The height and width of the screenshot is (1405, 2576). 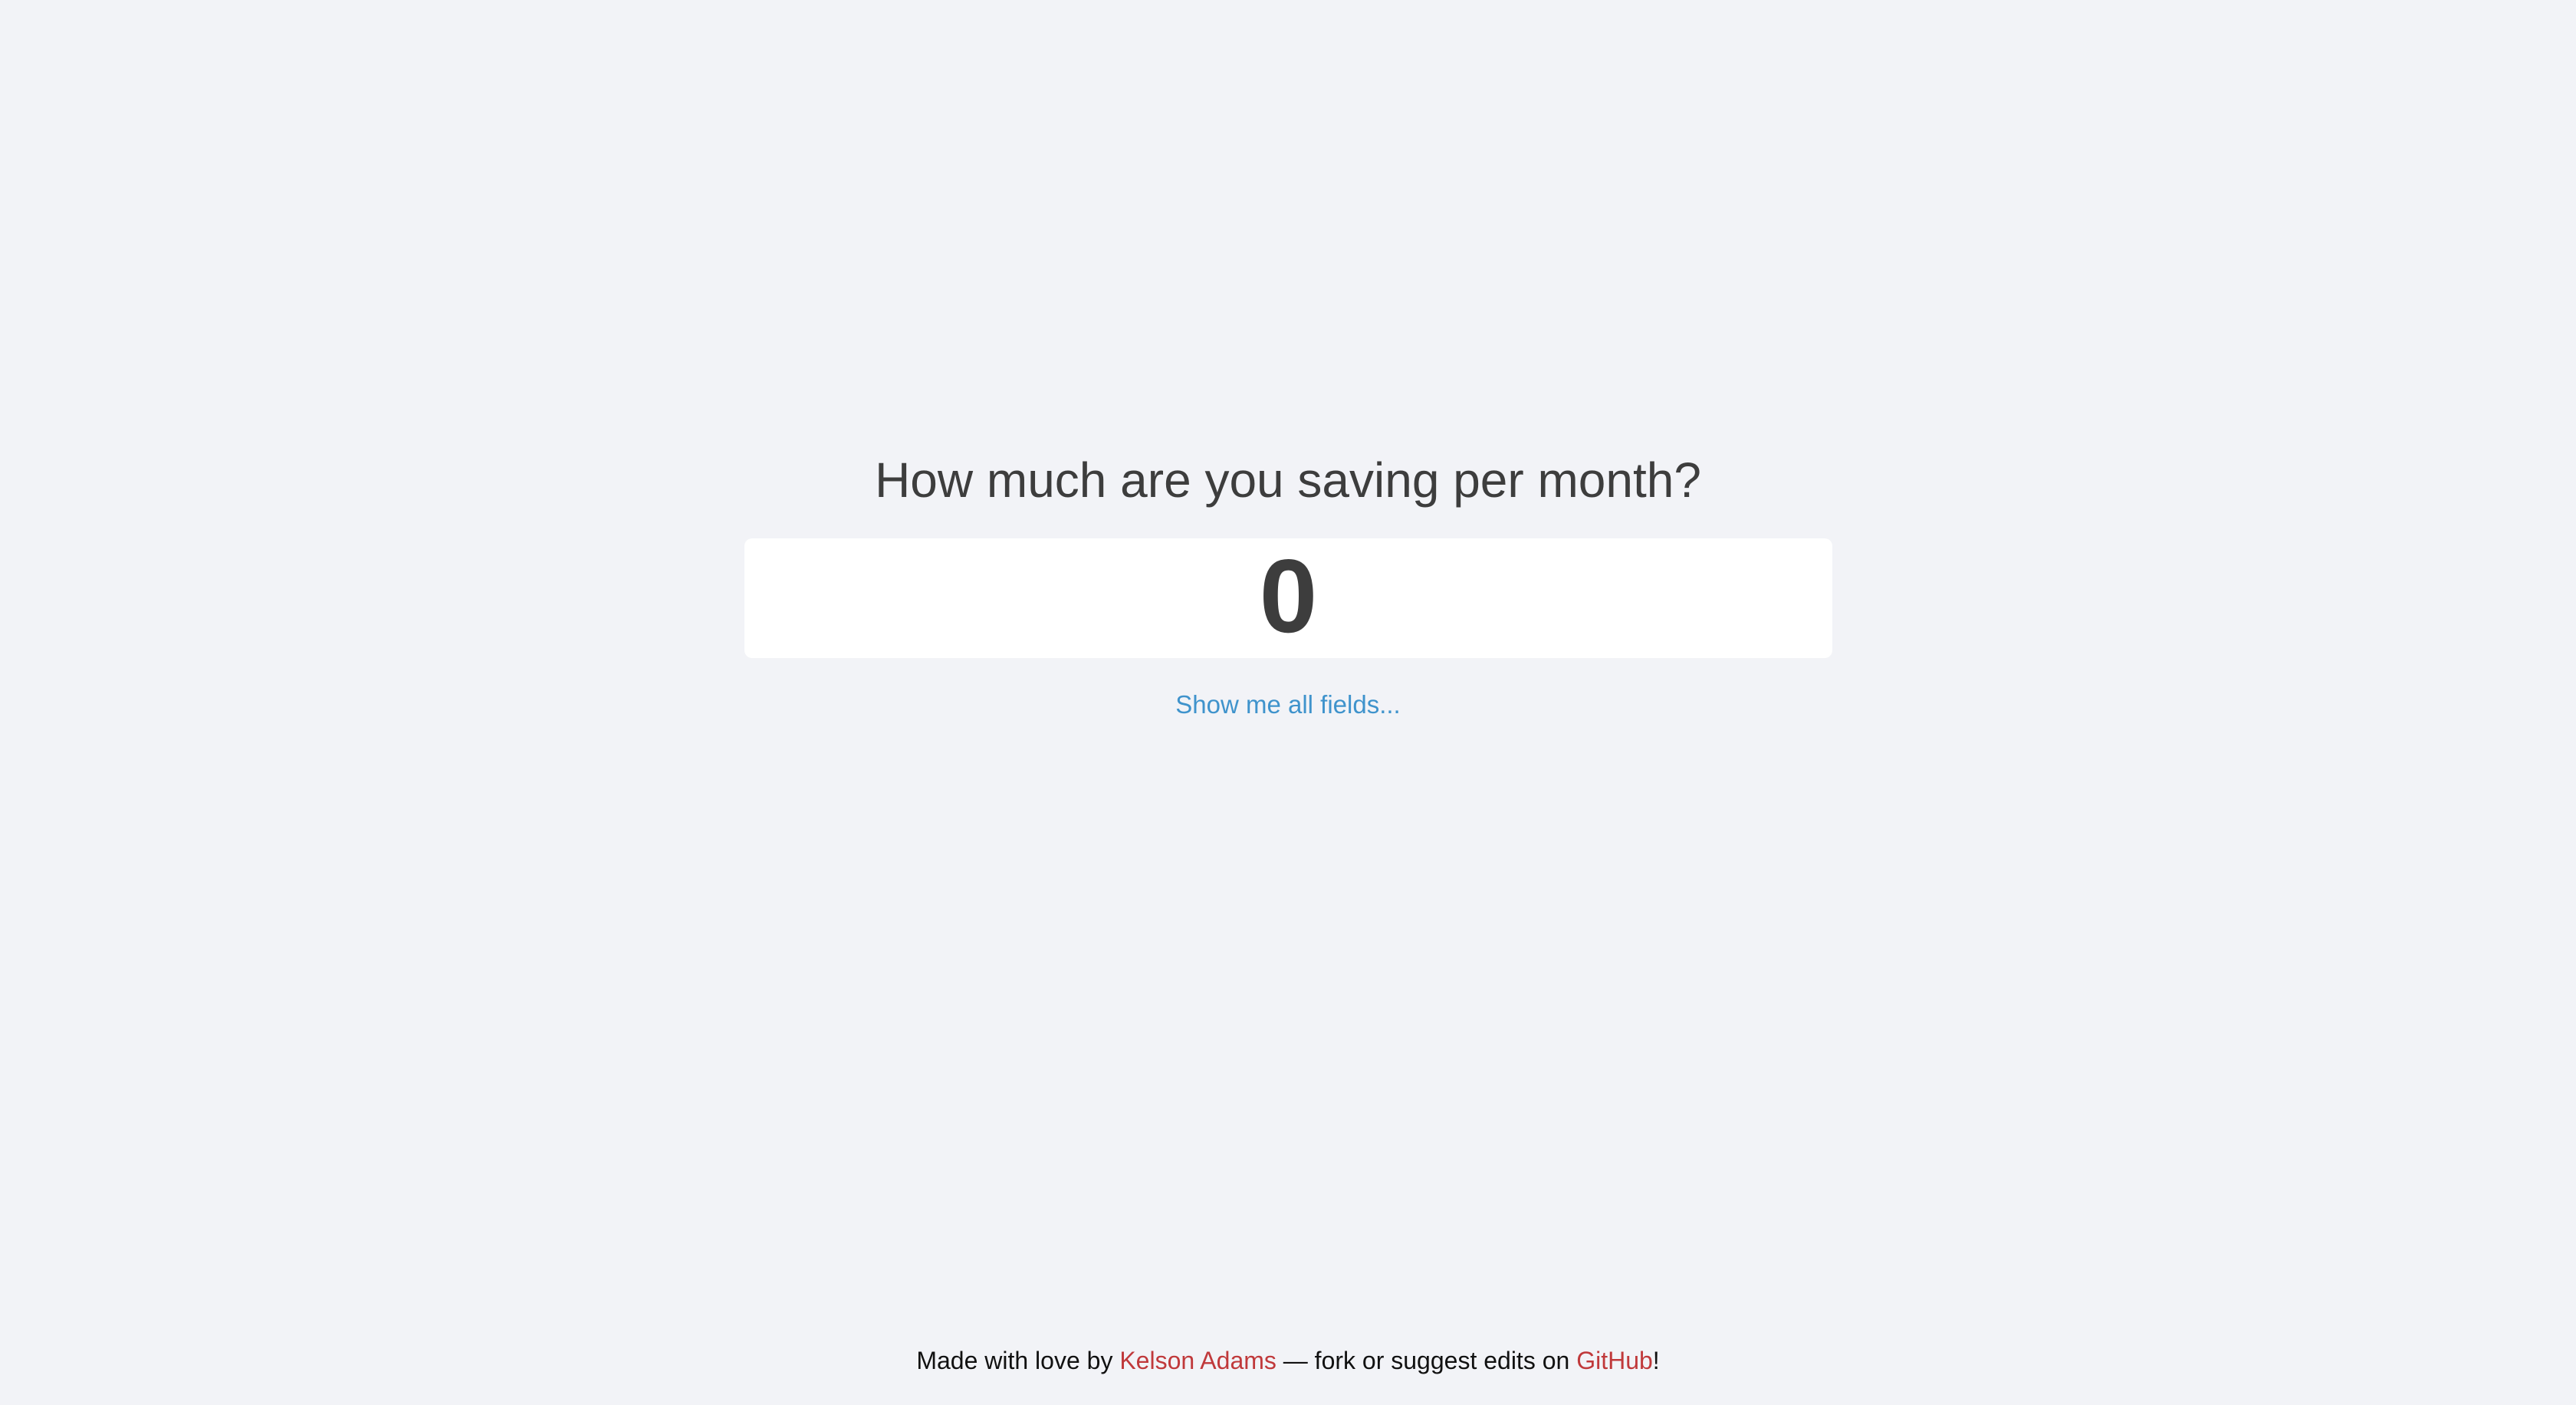 I want to click on footer-suffix-text: !, so click(x=1656, y=1361).